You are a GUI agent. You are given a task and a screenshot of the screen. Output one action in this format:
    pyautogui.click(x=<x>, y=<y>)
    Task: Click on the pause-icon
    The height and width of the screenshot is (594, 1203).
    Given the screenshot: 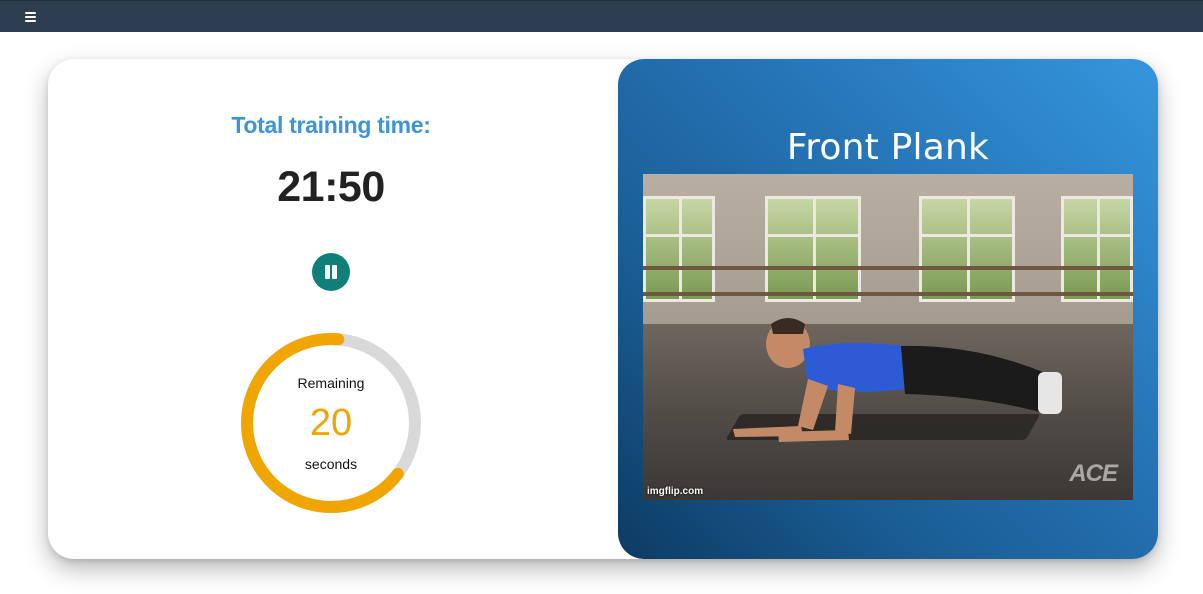 What is the action you would take?
    pyautogui.click(x=327, y=272)
    